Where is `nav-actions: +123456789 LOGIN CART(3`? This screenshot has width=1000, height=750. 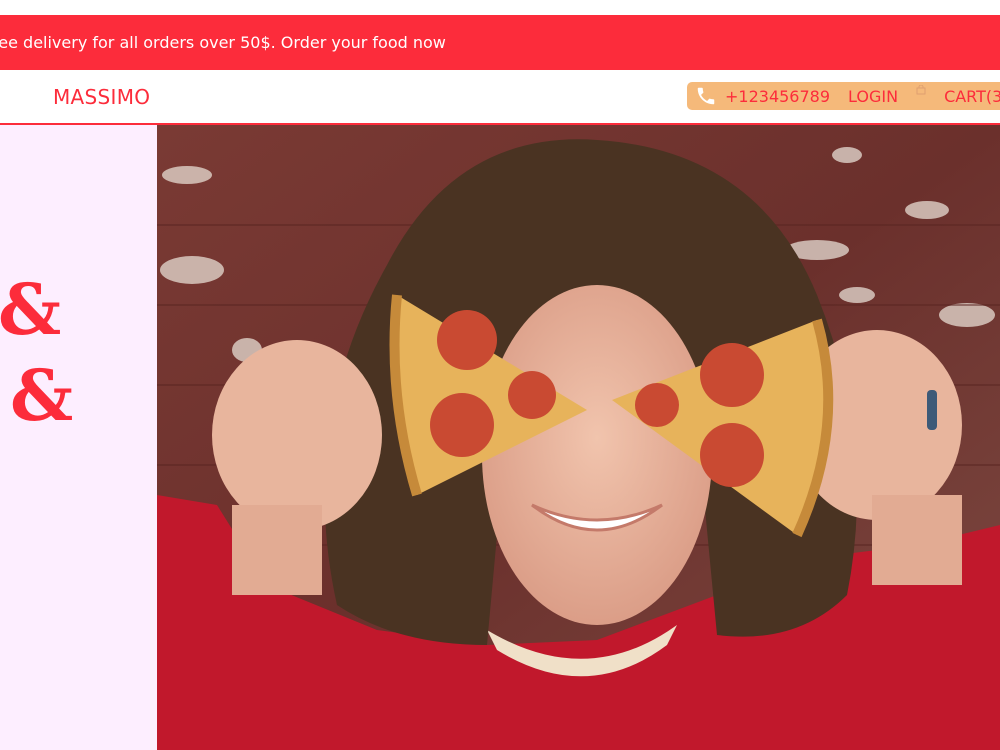 nav-actions: +123456789 LOGIN CART(3 is located at coordinates (843, 96).